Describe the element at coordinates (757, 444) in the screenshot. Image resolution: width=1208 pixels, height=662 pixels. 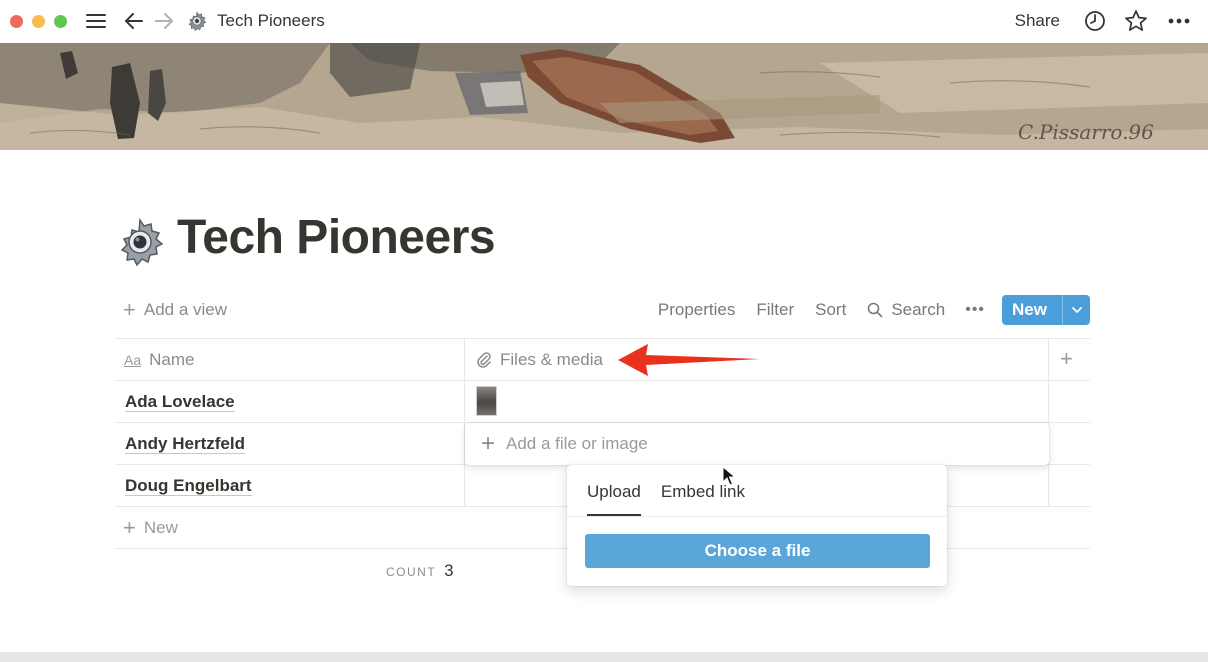
I see `add-file-menu: + Add a file or image` at that location.